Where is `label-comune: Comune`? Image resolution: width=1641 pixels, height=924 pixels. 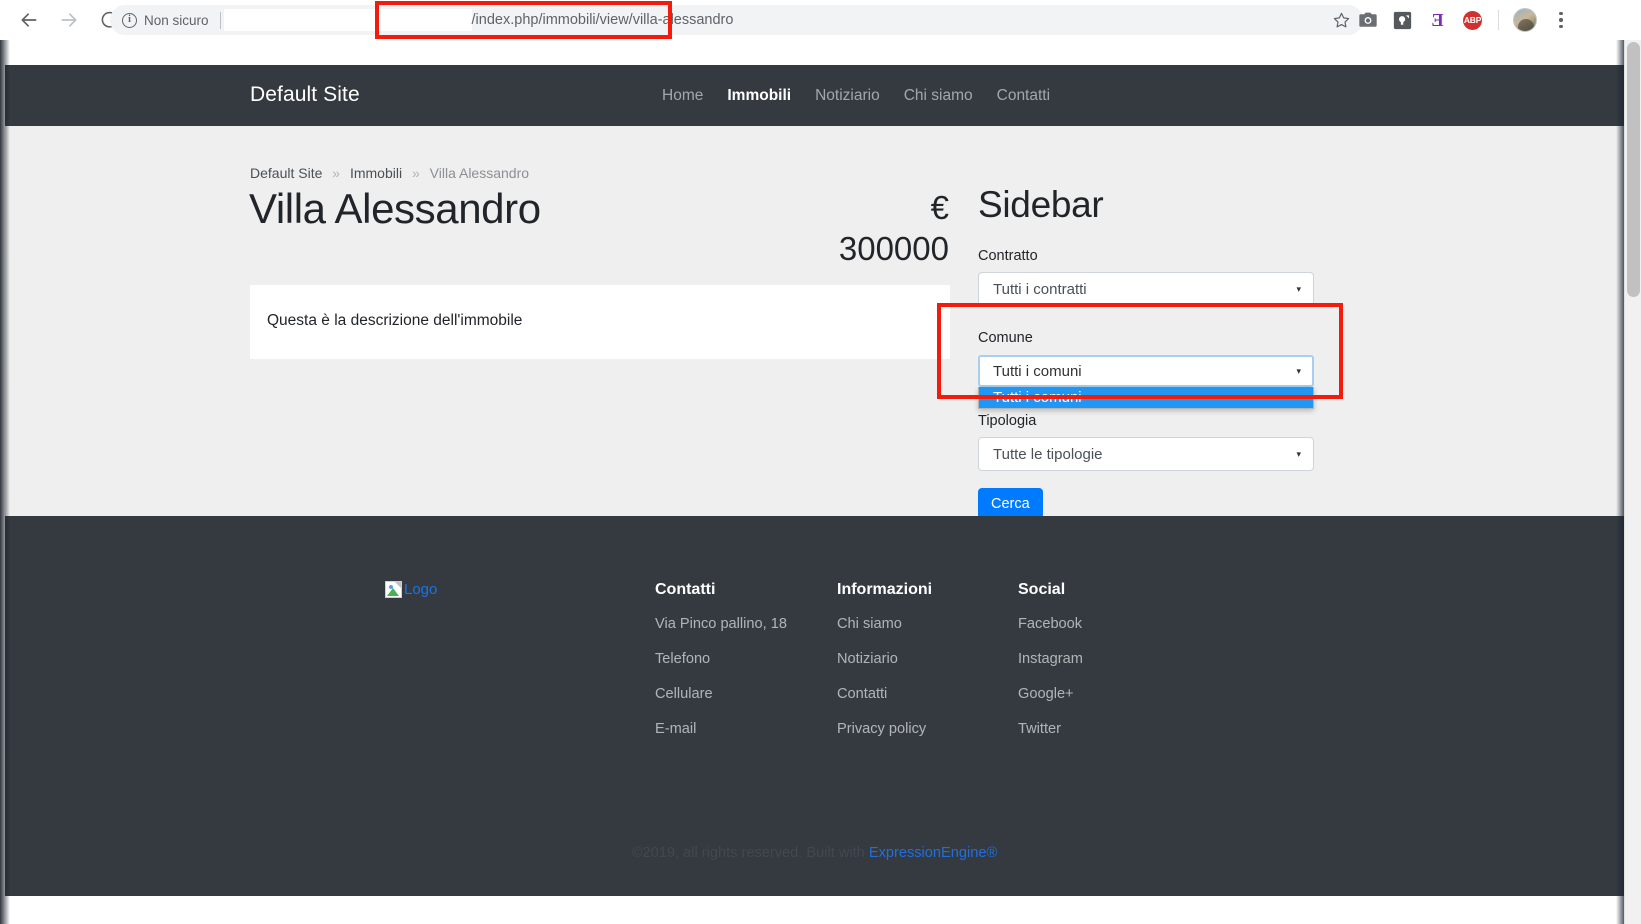 label-comune: Comune is located at coordinates (1005, 338).